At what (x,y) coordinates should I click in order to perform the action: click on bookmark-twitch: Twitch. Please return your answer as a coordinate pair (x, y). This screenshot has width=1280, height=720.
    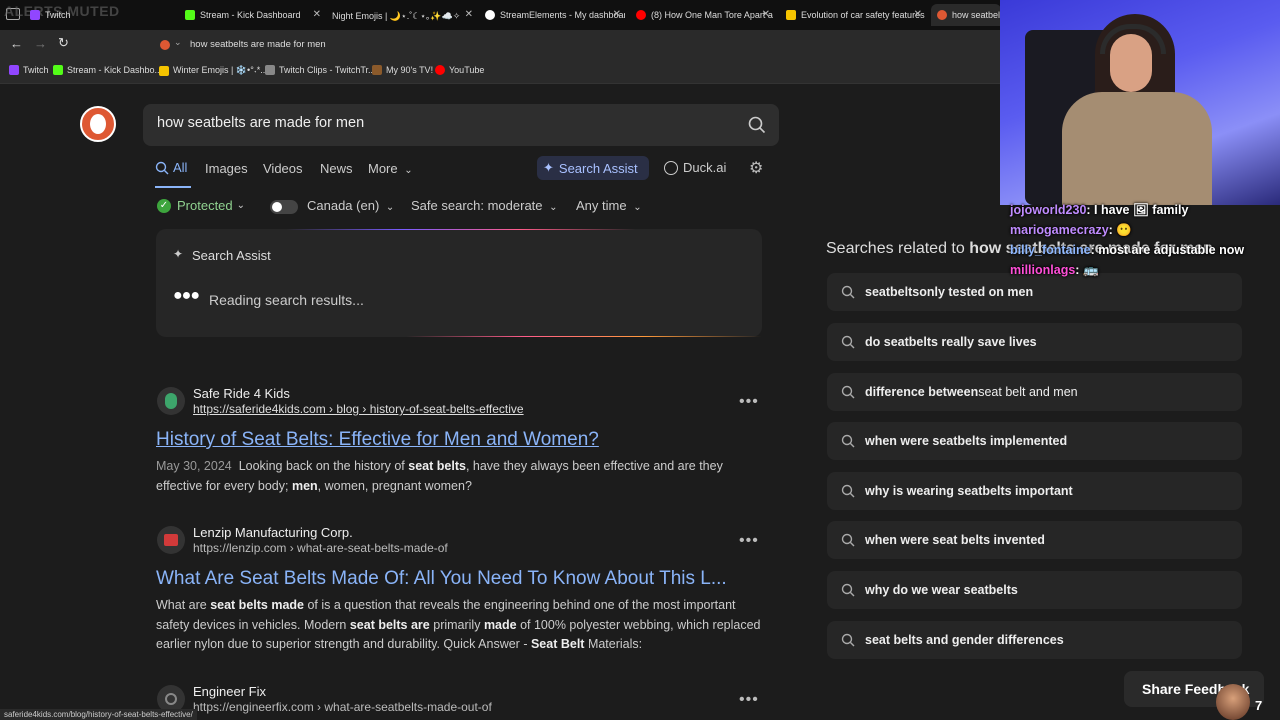
    Looking at the image, I should click on (29, 70).